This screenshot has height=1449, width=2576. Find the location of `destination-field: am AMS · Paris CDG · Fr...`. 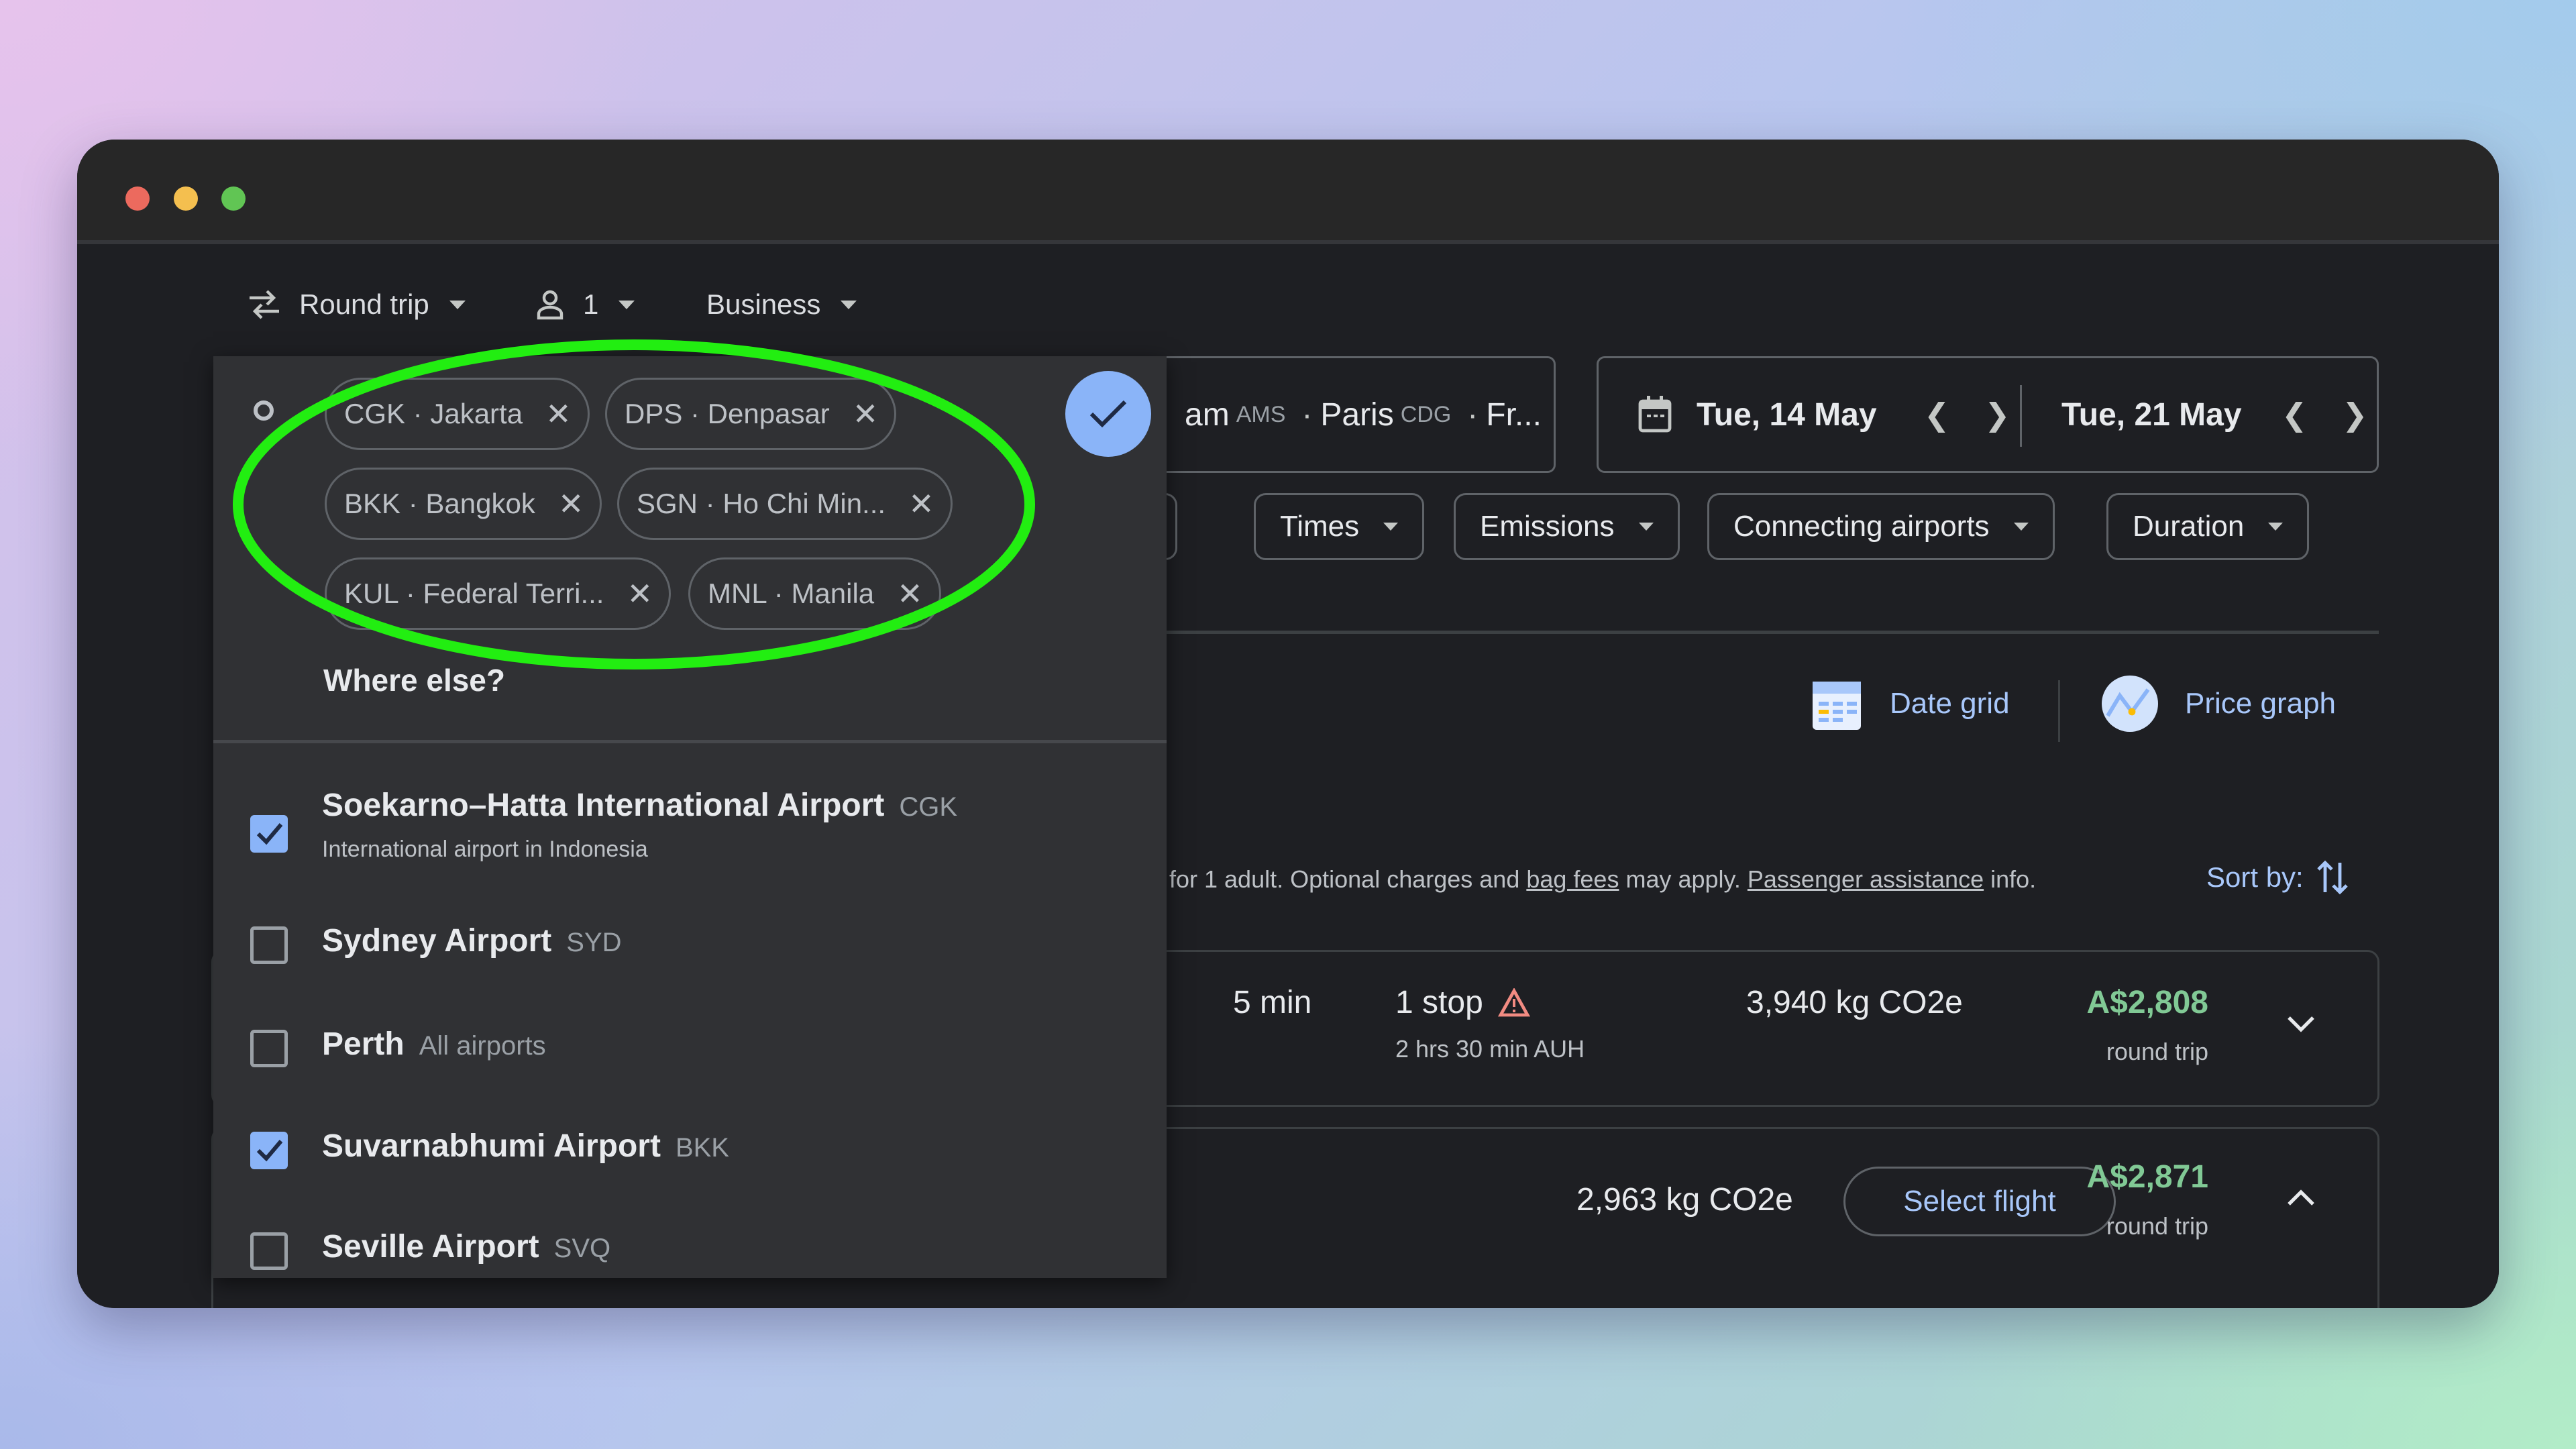

destination-field: am AMS · Paris CDG · Fr... is located at coordinates (1340, 414).